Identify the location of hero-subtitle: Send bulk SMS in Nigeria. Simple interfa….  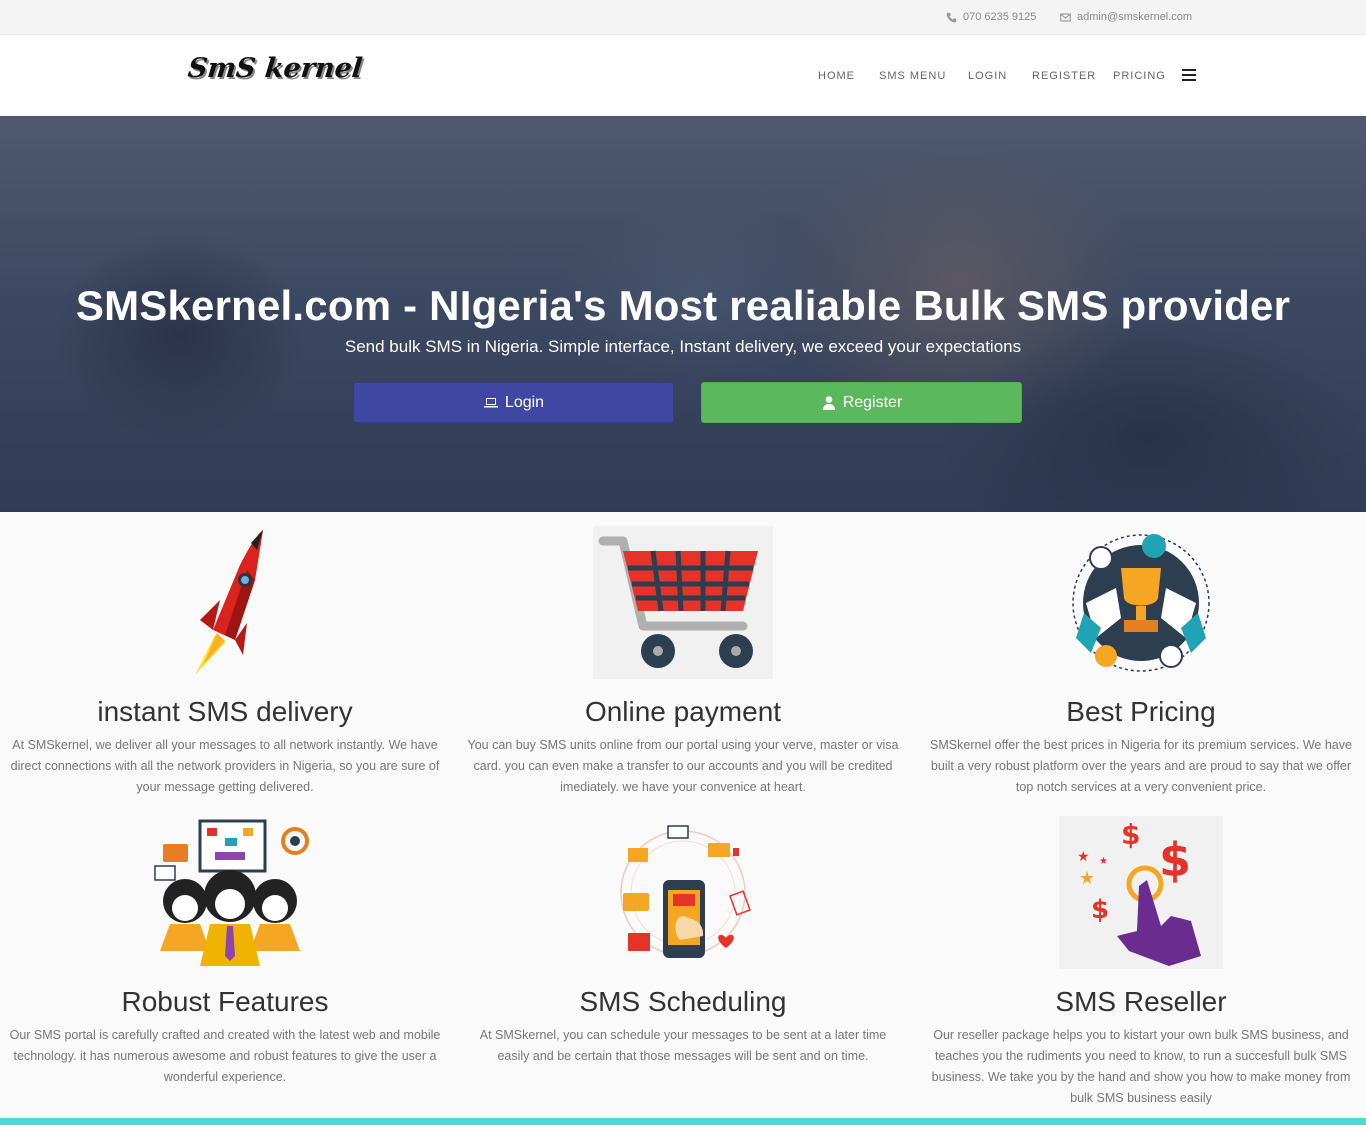
(683, 346).